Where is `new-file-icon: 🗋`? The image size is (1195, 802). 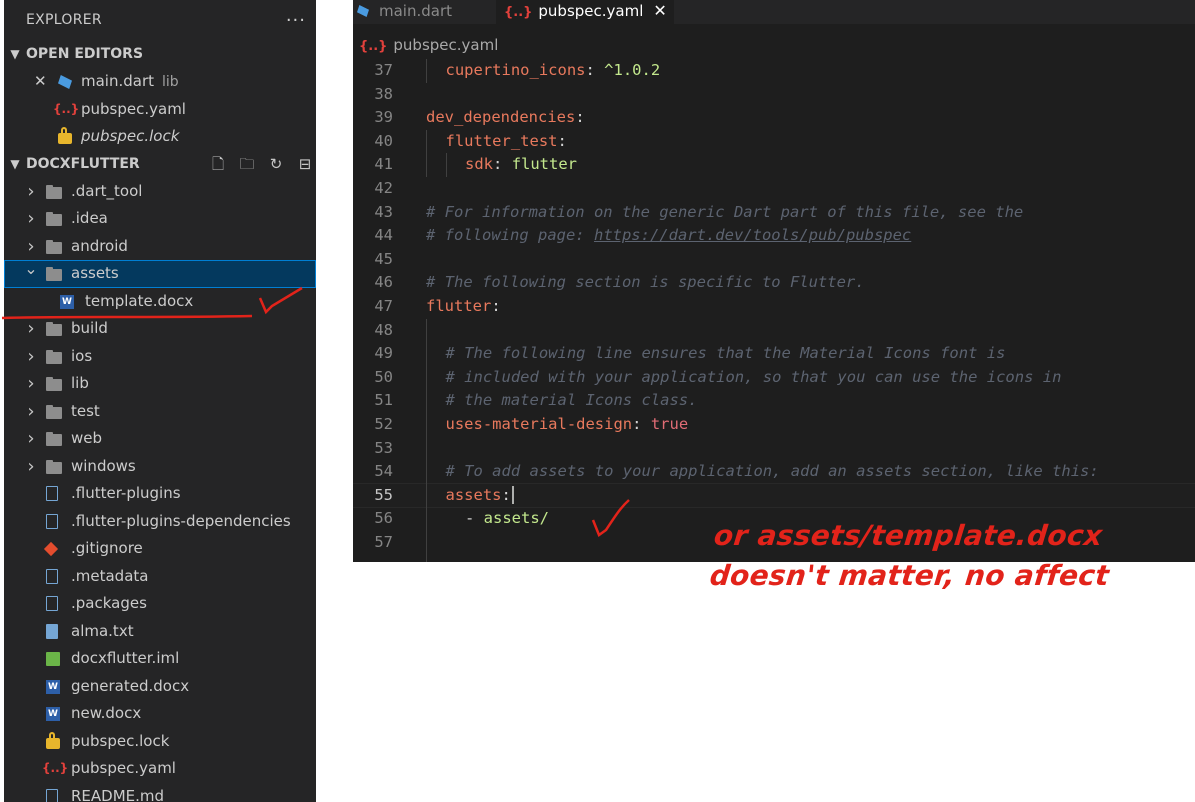 new-file-icon: 🗋 is located at coordinates (218, 164).